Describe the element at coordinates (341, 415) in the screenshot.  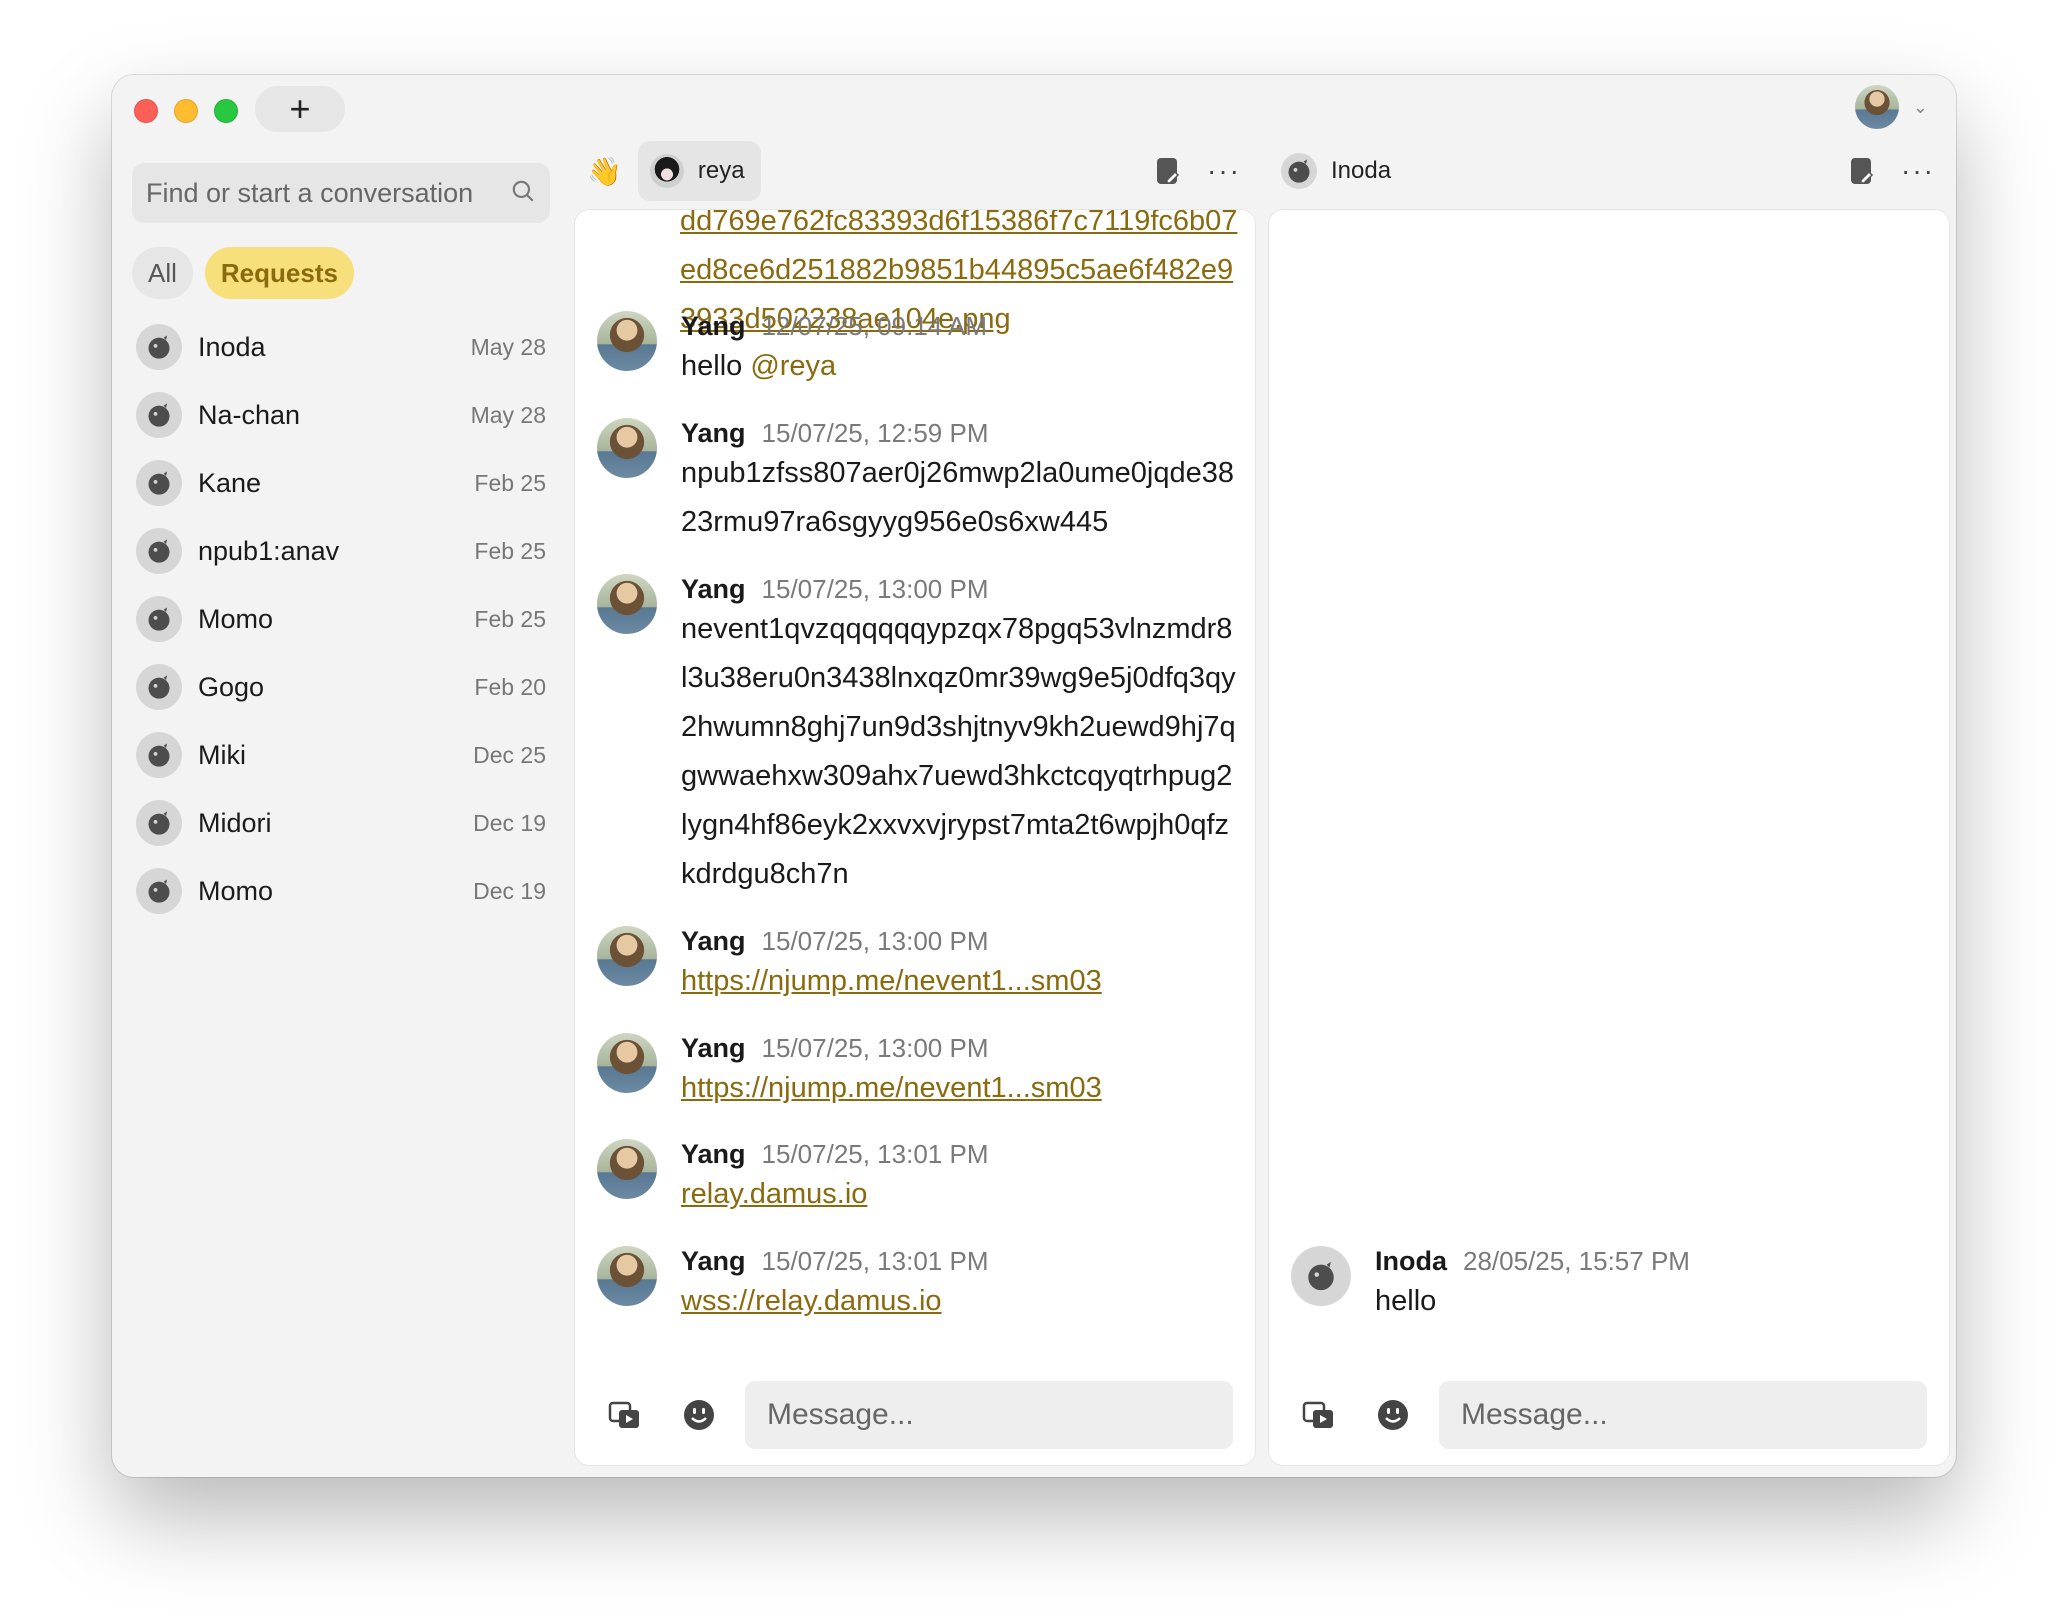
I see `conversation-item: Na-chan May 28` at that location.